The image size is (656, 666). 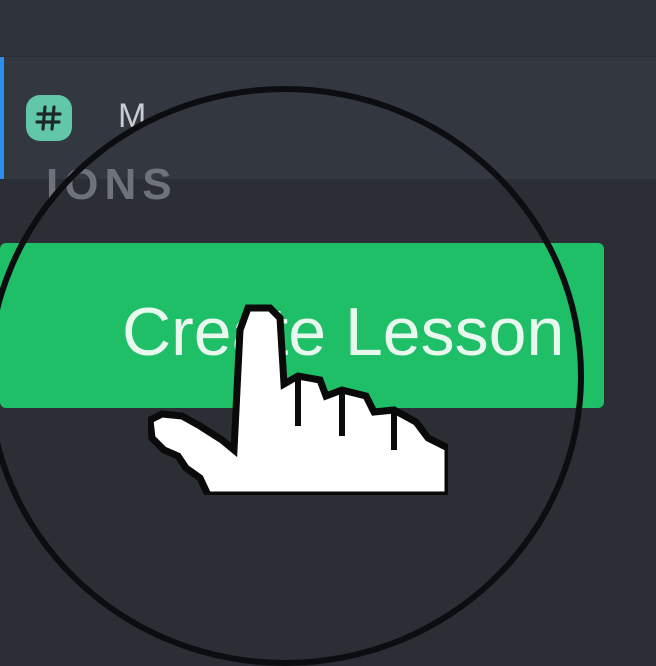 What do you see at coordinates (49, 118) in the screenshot?
I see `hash-icon` at bounding box center [49, 118].